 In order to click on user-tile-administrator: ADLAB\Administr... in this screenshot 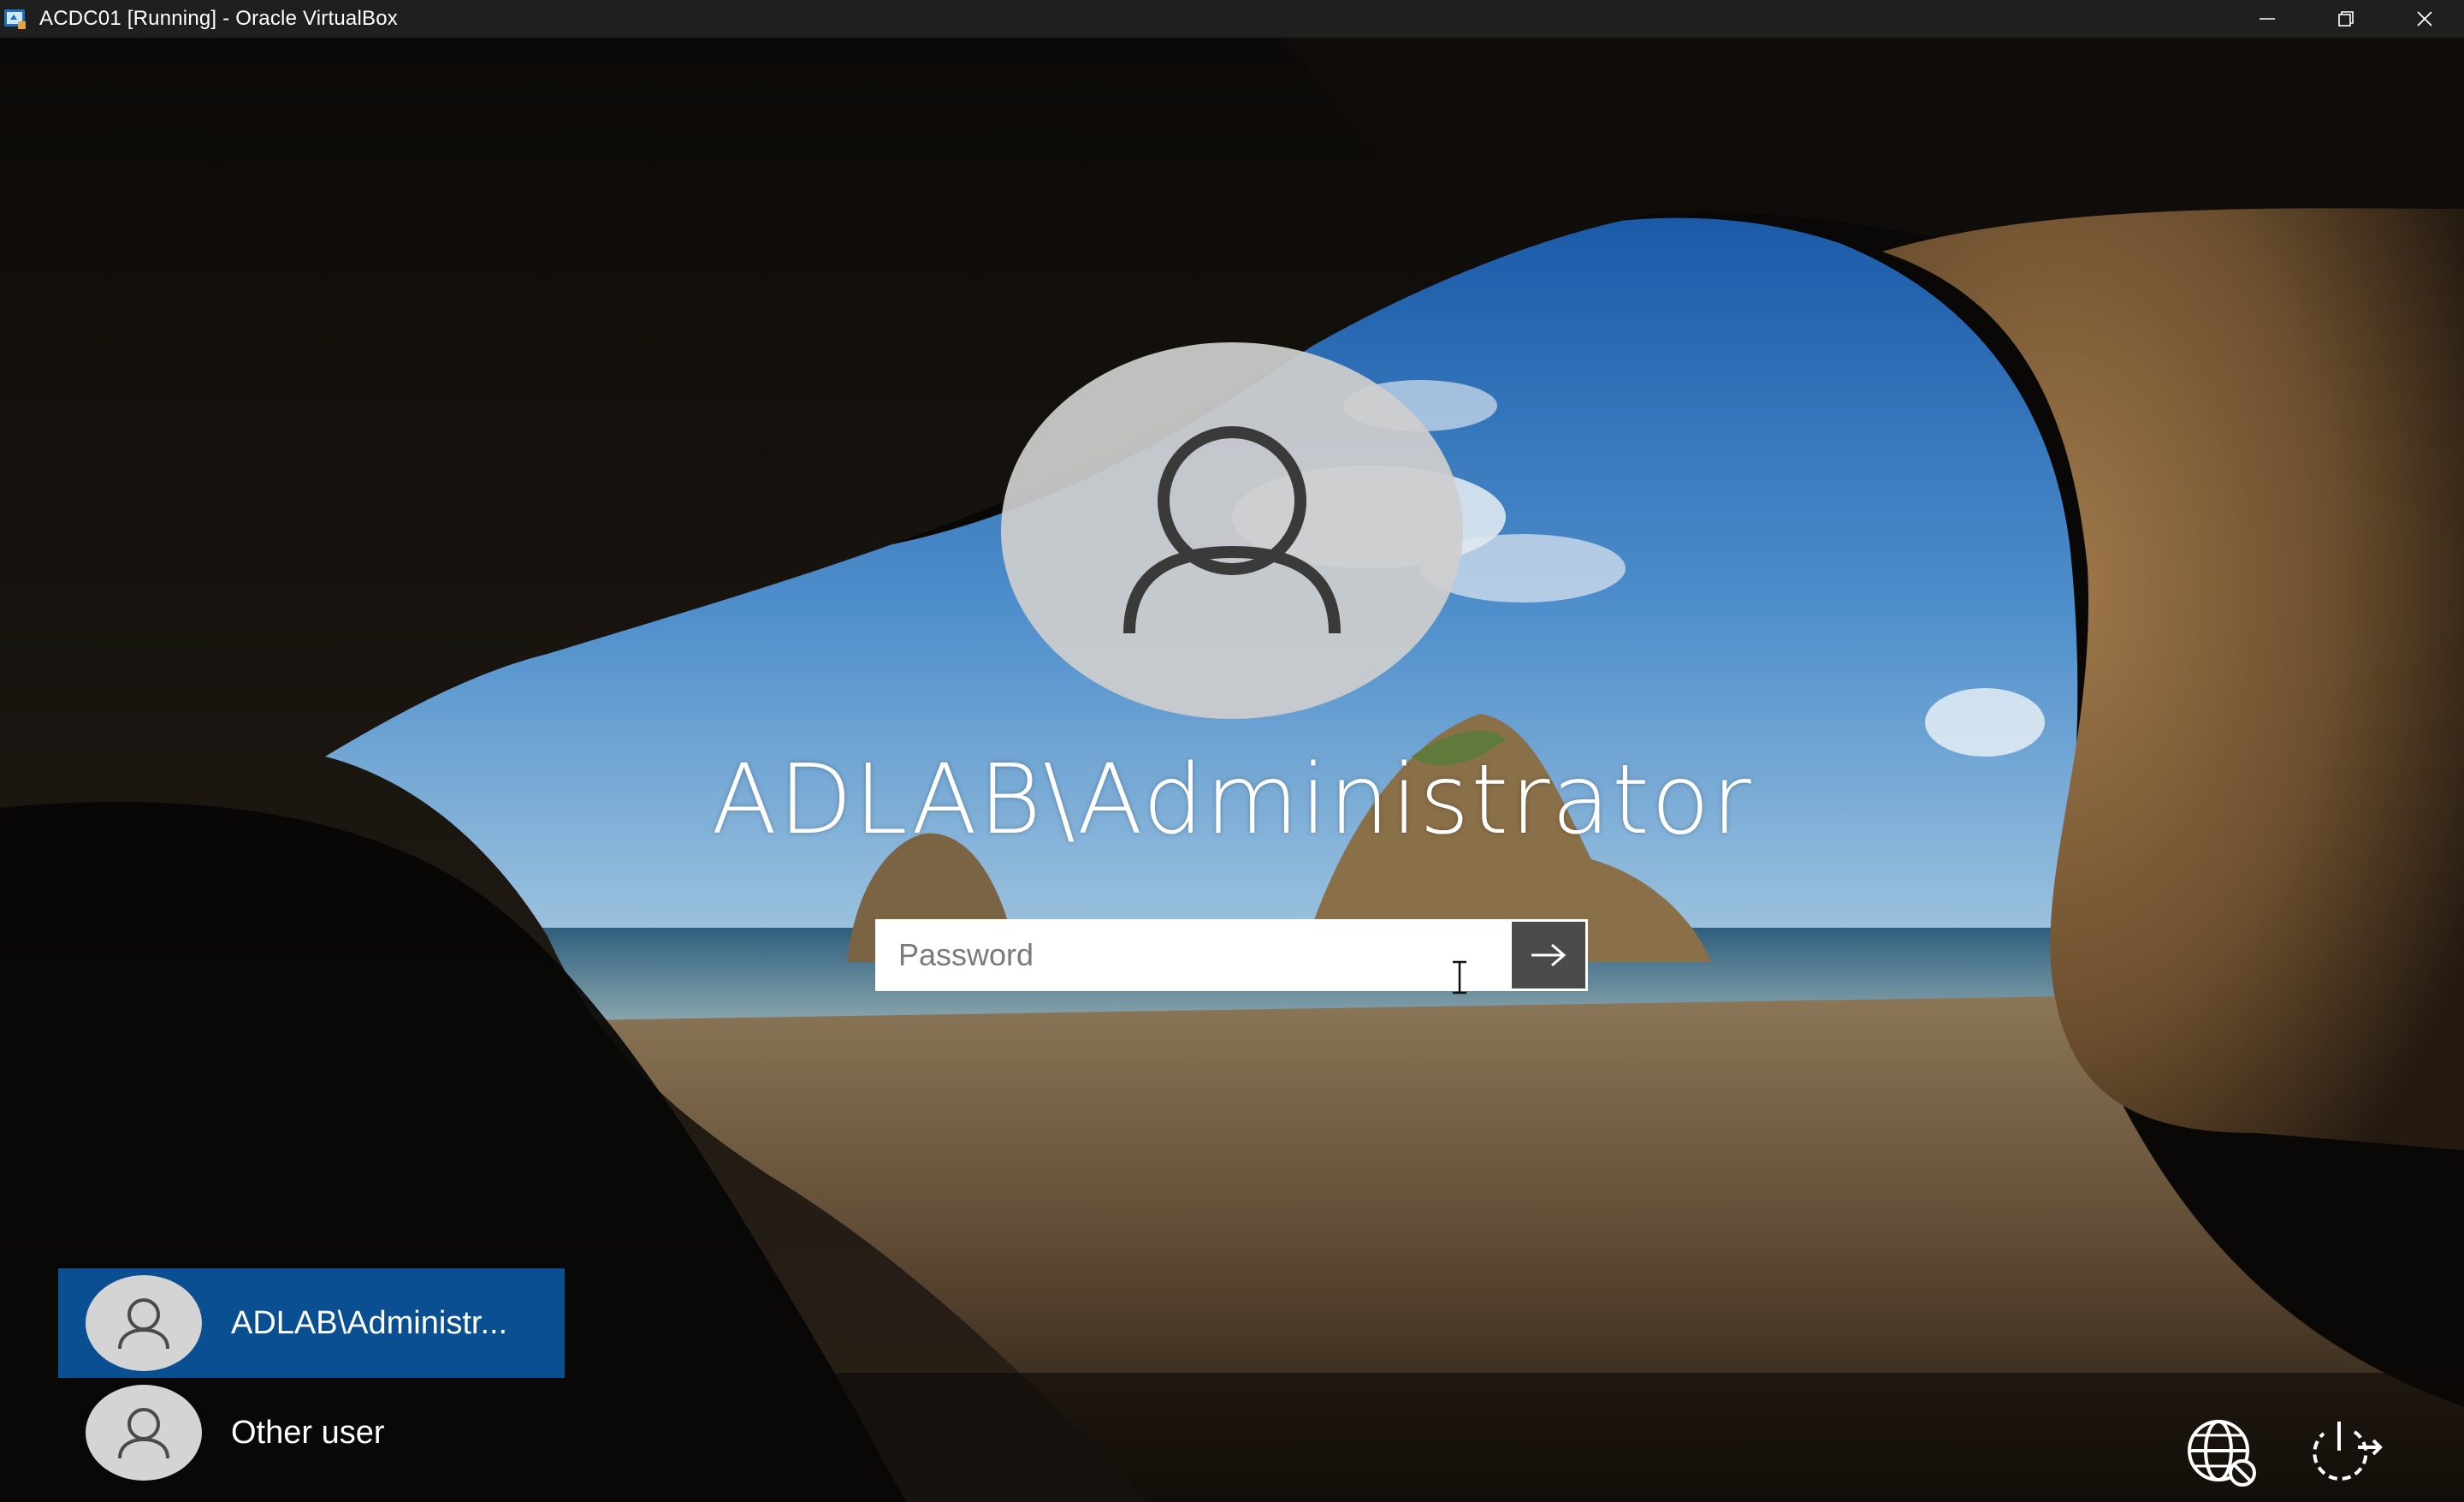, I will do `click(311, 1323)`.